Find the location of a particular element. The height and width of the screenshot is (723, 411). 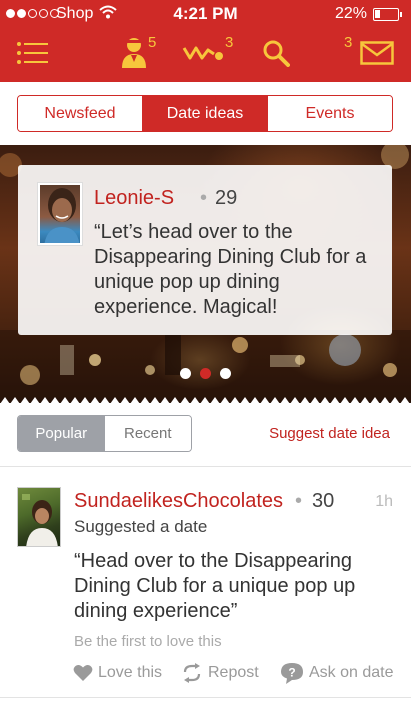

featured-user-name: Leonie-S is located at coordinates (134, 198).